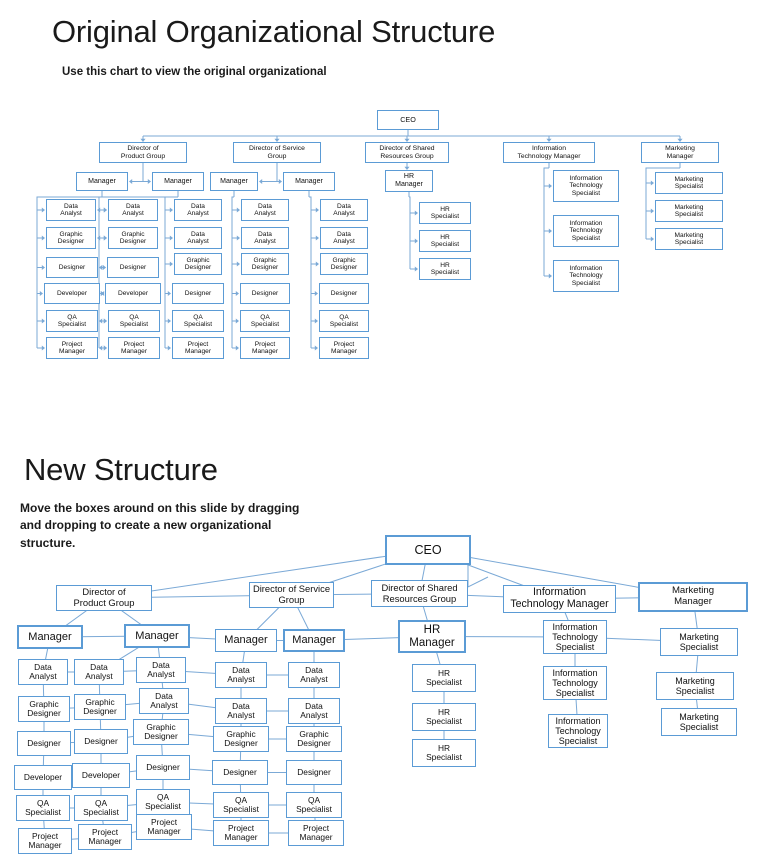 The width and height of the screenshot is (768, 866). I want to click on org-node-information-technology-manager: Information Technology Manager, so click(559, 599).